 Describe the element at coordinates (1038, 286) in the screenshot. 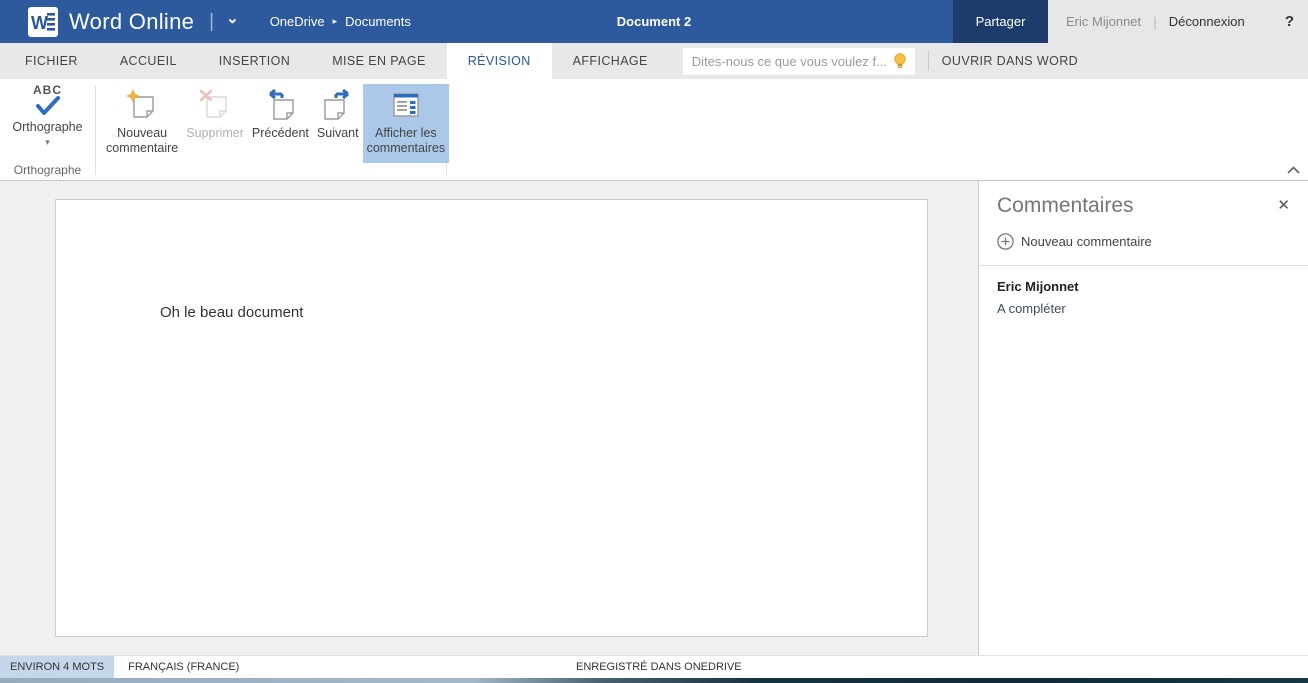

I see `comment-author: Eric Mijonnet` at that location.